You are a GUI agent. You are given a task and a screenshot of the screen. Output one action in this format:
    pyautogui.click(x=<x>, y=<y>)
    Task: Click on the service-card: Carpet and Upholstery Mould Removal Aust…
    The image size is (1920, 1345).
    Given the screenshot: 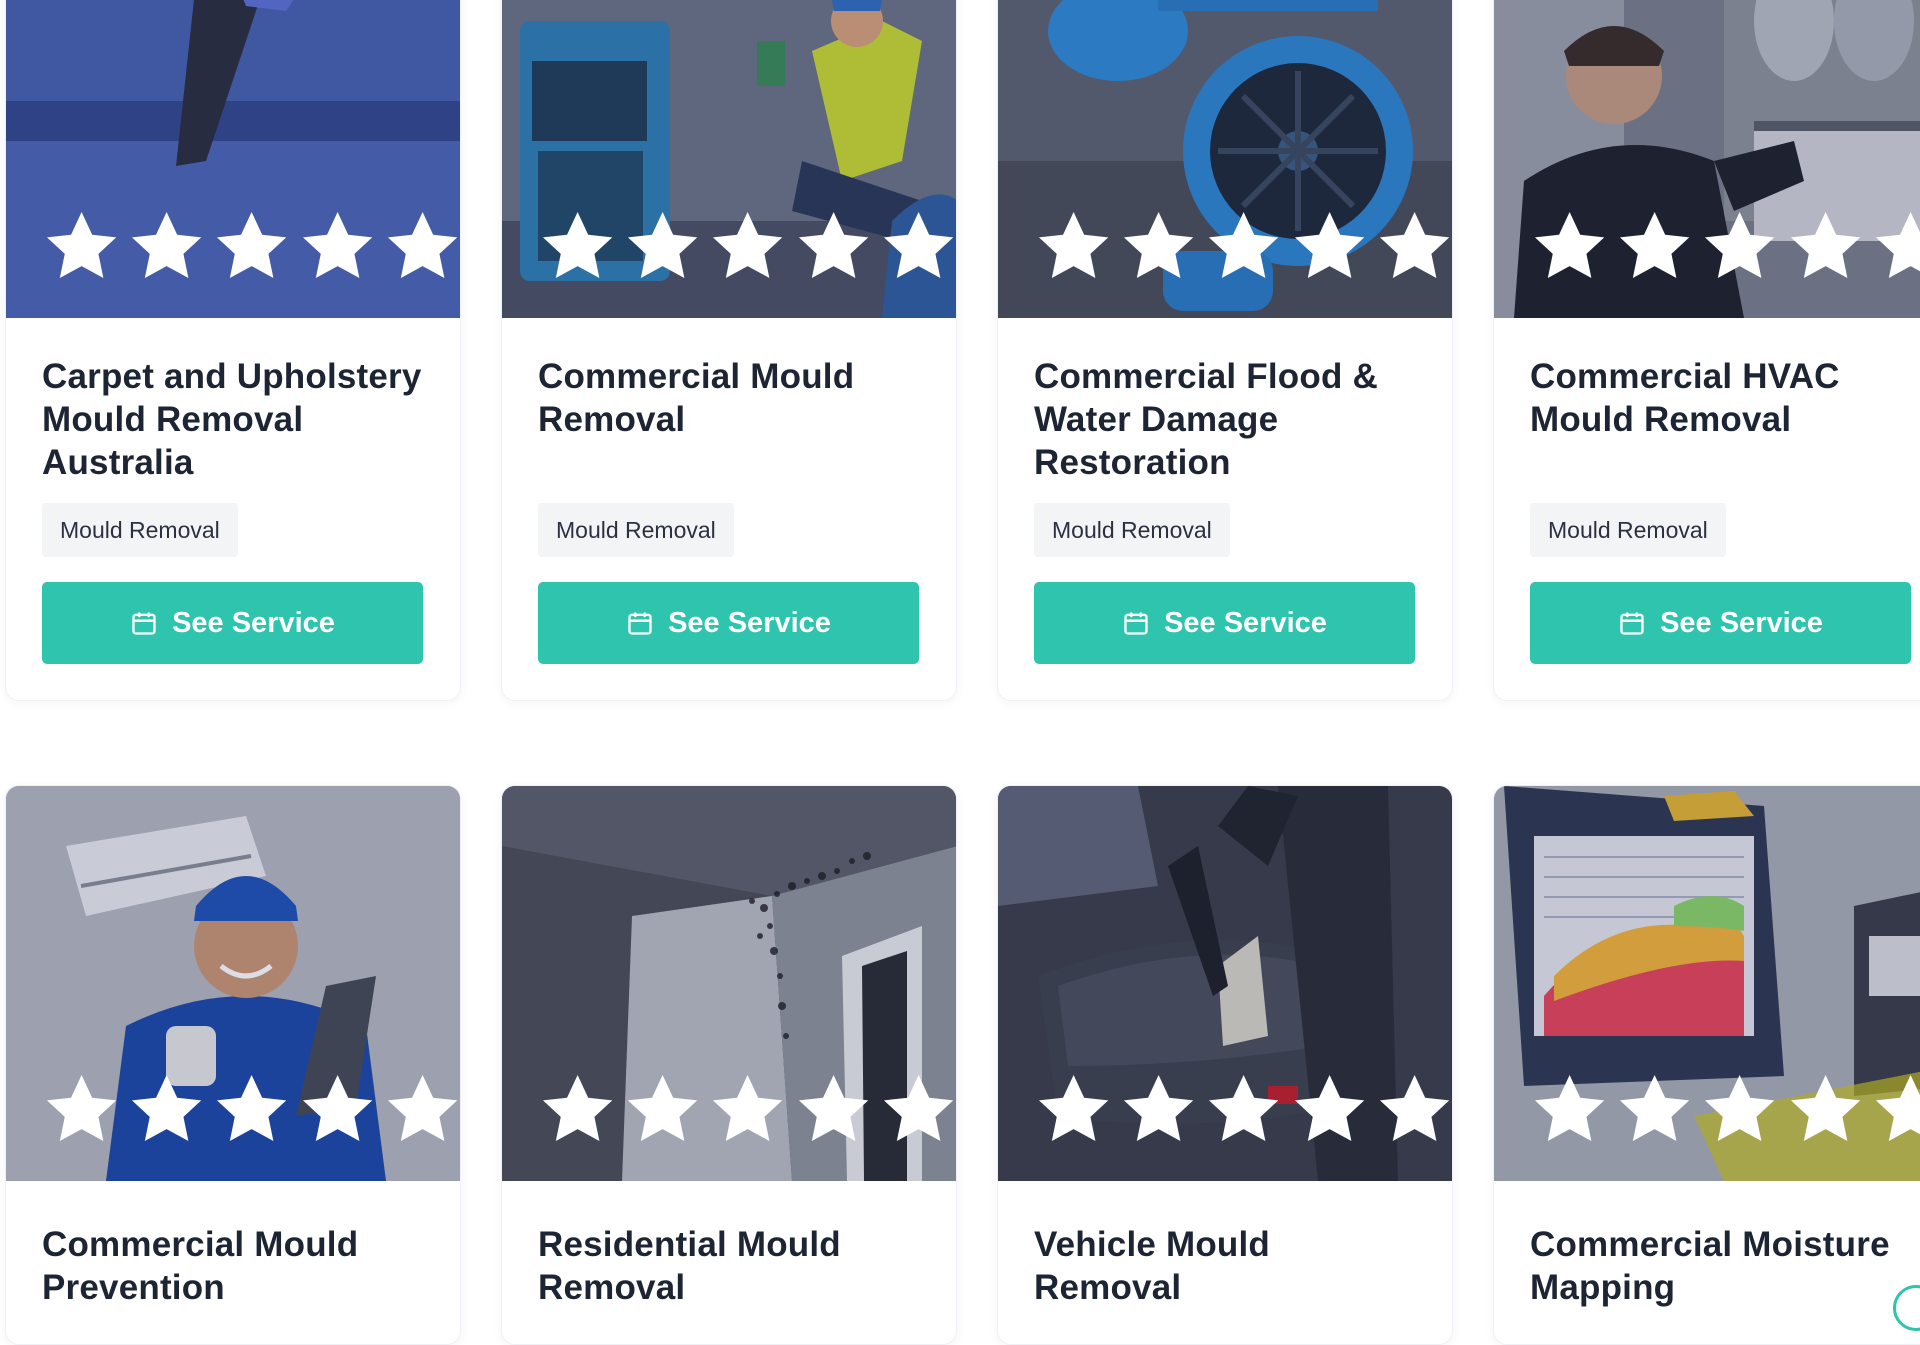 What is the action you would take?
    pyautogui.click(x=233, y=350)
    